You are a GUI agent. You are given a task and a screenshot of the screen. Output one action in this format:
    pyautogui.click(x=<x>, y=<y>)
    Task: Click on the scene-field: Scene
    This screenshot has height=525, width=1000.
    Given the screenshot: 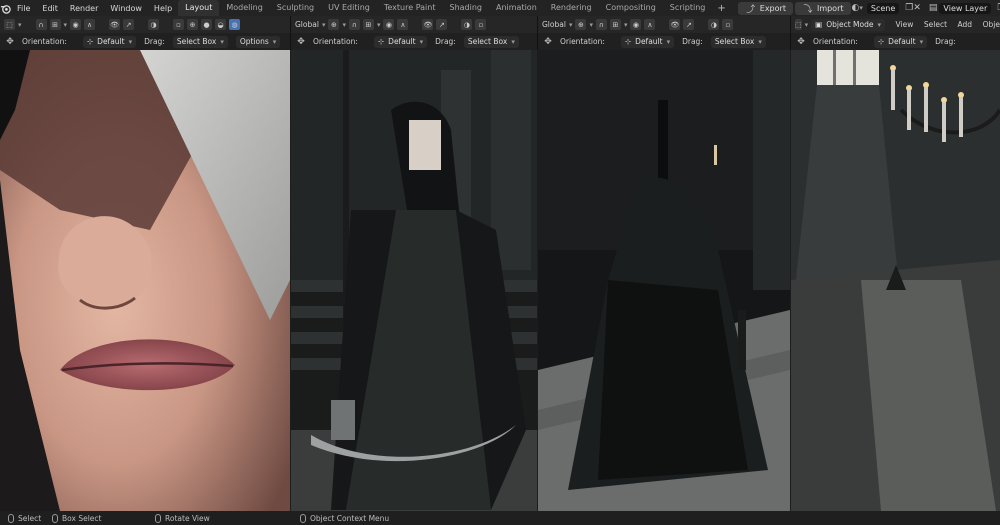 What is the action you would take?
    pyautogui.click(x=883, y=8)
    